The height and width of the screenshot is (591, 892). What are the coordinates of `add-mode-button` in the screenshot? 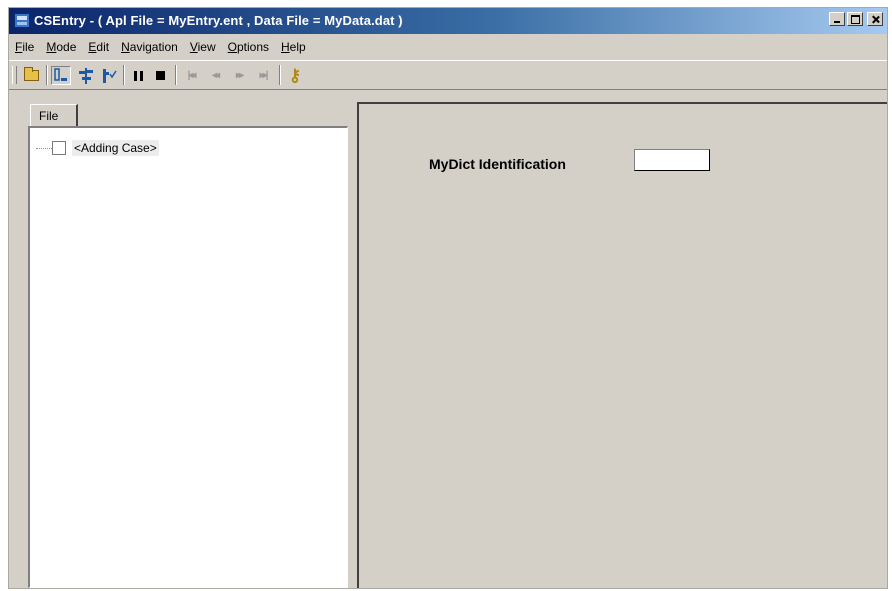 It's located at (86, 75).